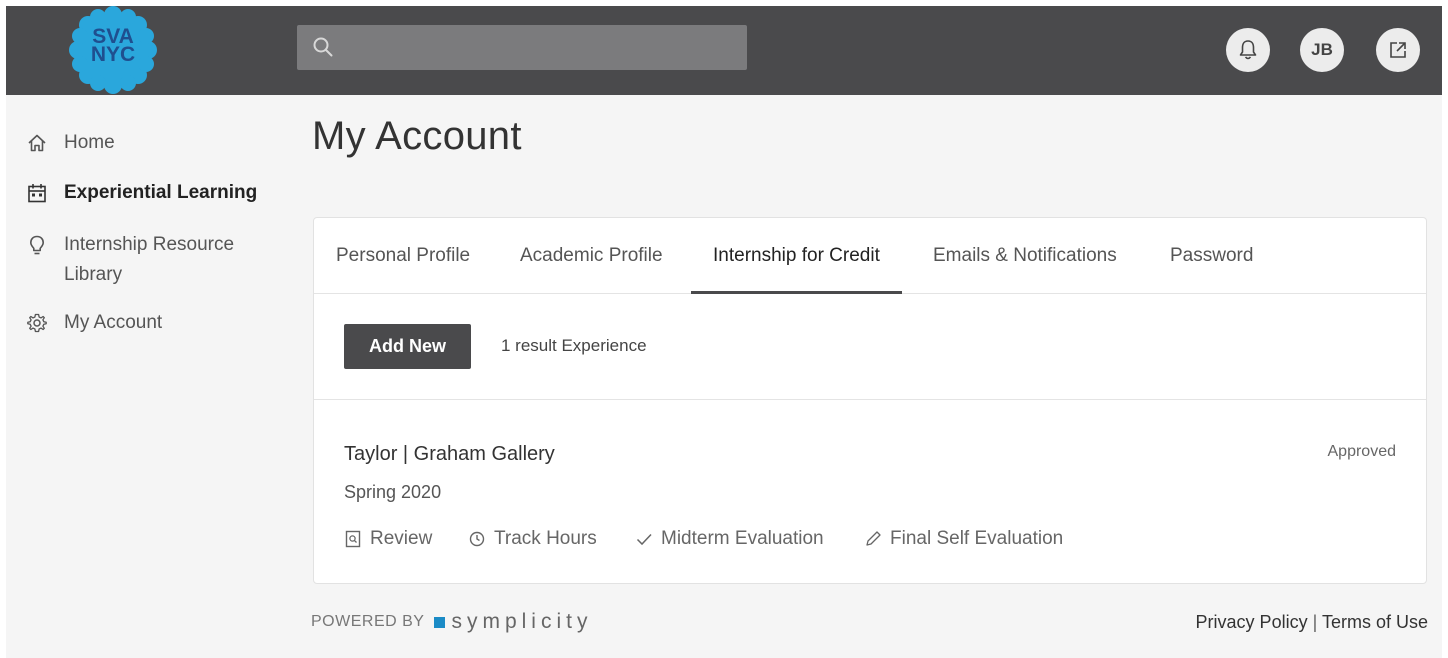 This screenshot has height=658, width=1448. What do you see at coordinates (796, 256) in the screenshot?
I see `tab-internship-for-credit: Internship for Credit` at bounding box center [796, 256].